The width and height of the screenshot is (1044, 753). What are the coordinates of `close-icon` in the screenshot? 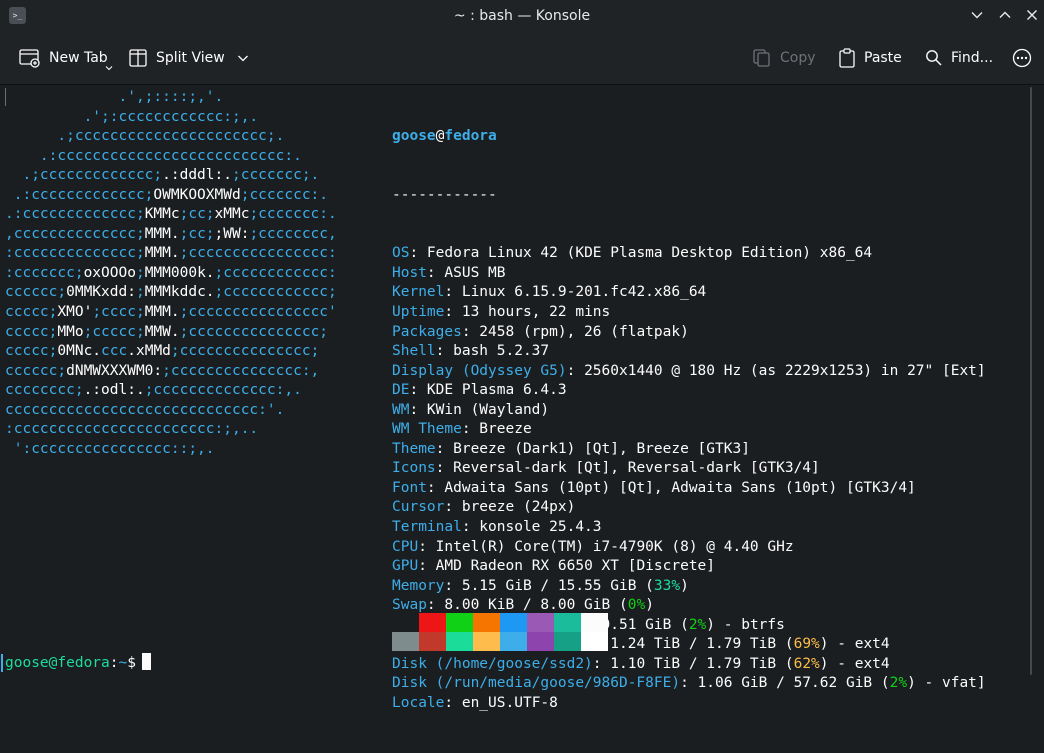 It's located at (1032, 15).